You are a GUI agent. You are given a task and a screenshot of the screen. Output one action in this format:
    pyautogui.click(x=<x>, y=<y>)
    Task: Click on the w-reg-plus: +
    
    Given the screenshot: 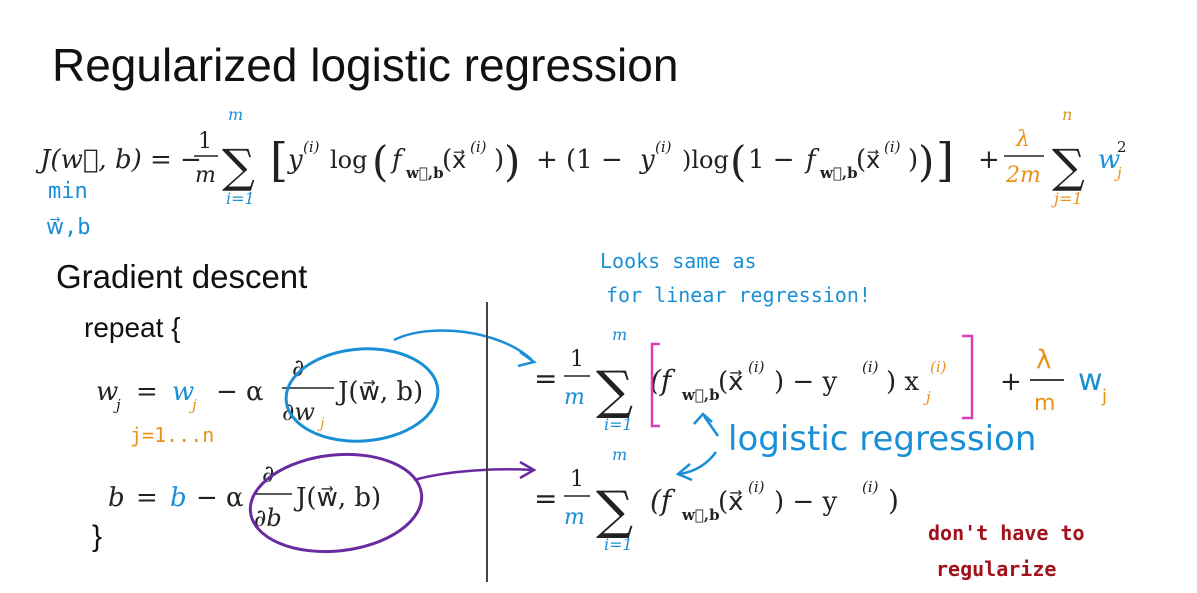 What is the action you would take?
    pyautogui.click(x=1011, y=382)
    